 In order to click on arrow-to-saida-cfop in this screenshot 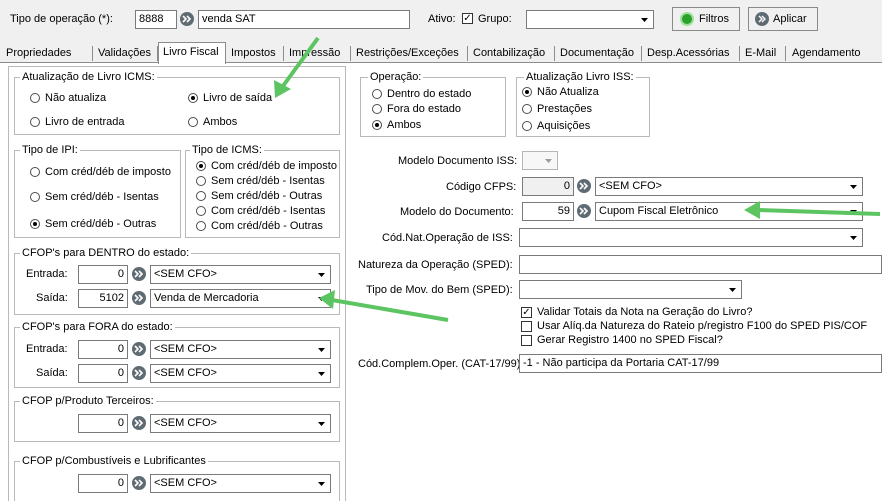, I will do `click(384, 306)`.